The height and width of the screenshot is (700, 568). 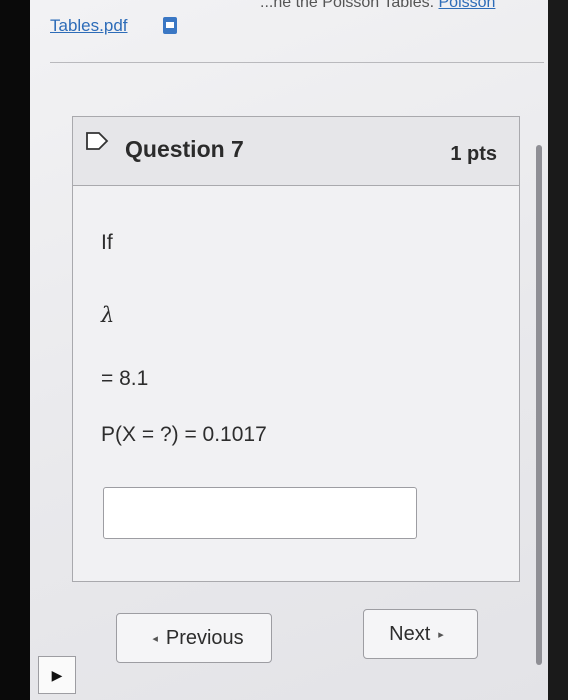 I want to click on lambda-symbol: λ, so click(x=108, y=315).